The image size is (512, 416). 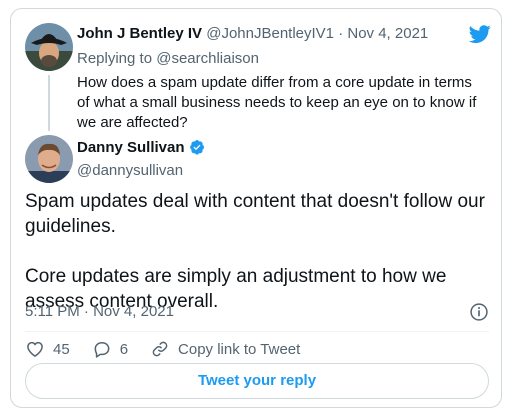 I want to click on divider, so click(x=257, y=331).